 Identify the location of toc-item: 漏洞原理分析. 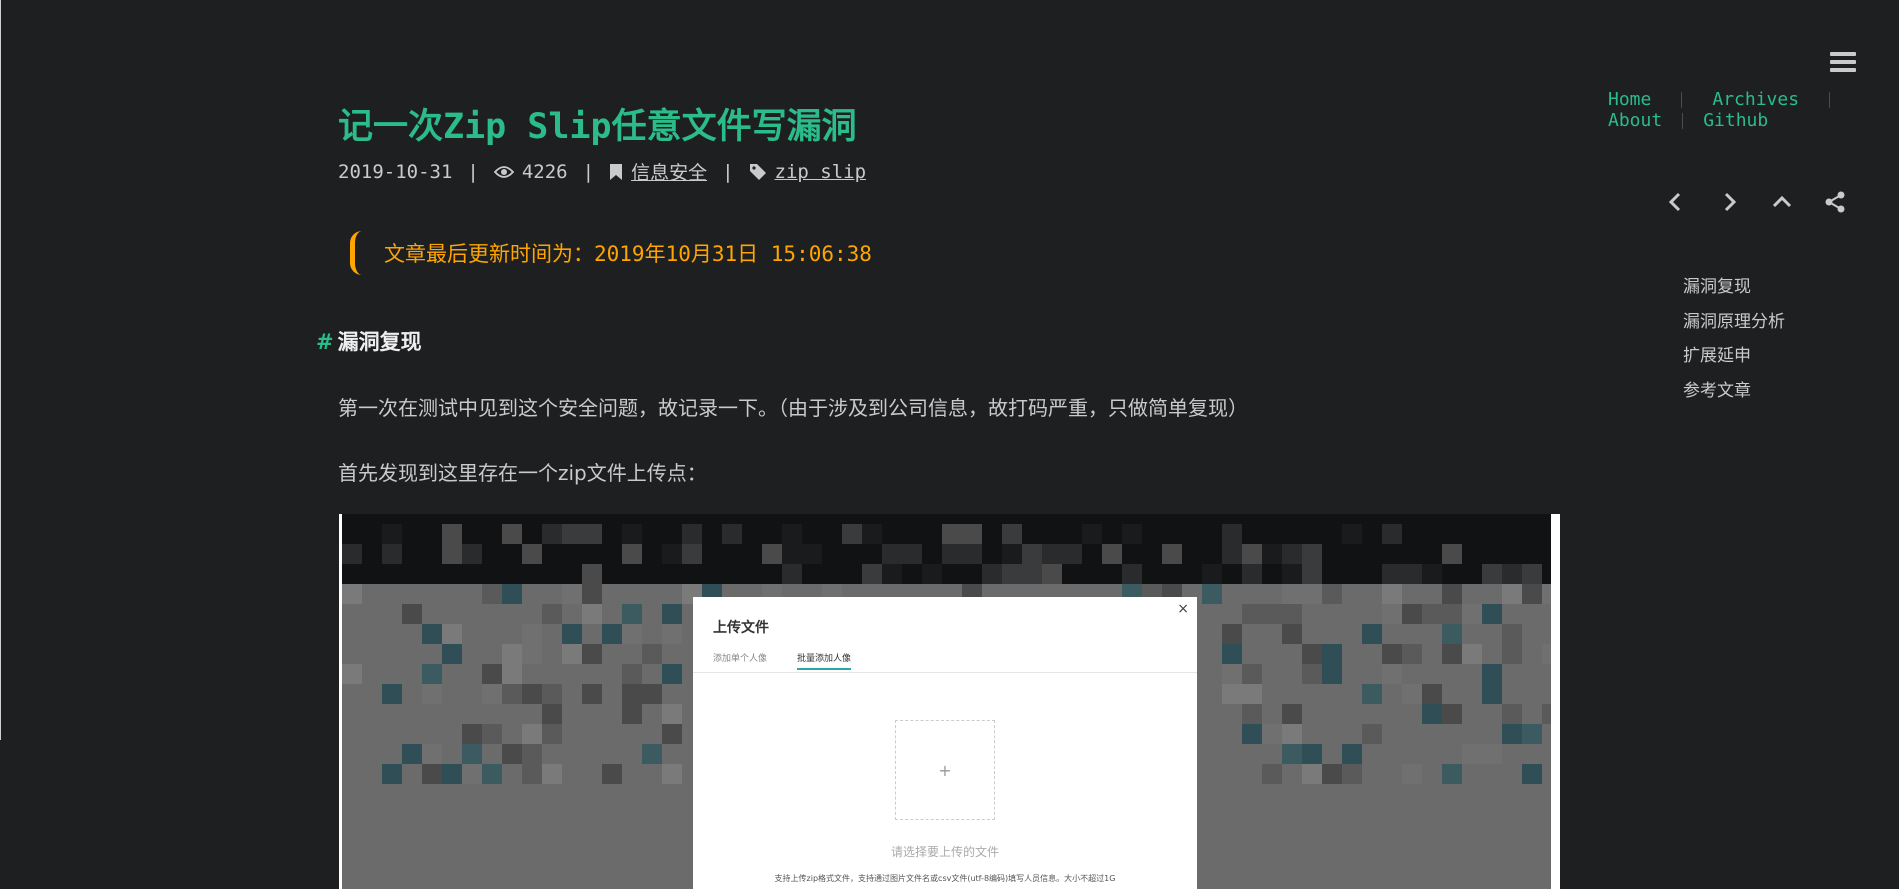
(1734, 326).